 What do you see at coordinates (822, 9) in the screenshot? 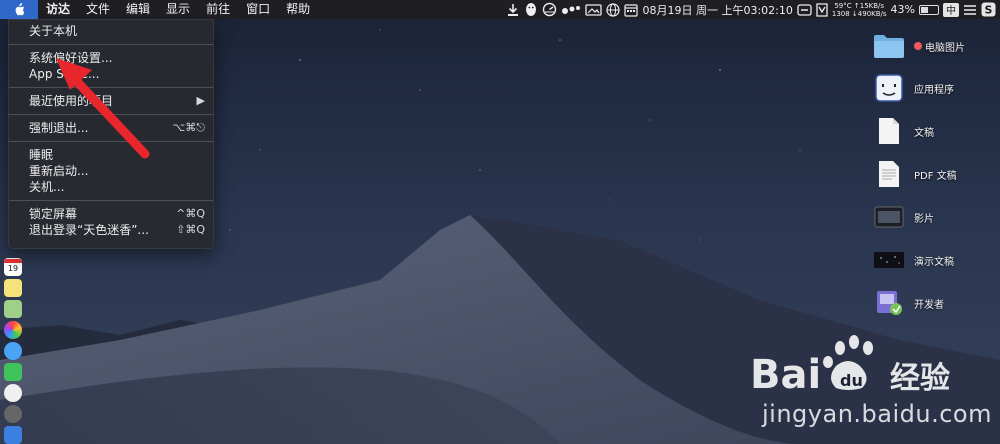
I see `wenku-icon` at bounding box center [822, 9].